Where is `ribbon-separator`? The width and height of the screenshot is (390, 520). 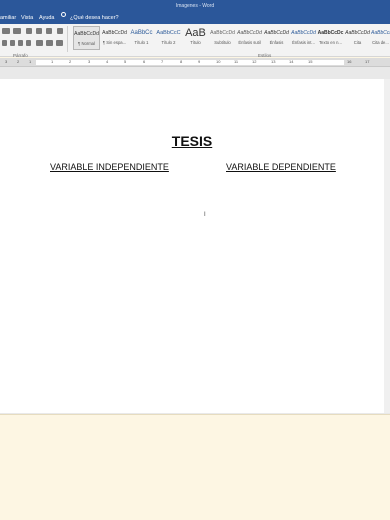
ribbon-separator is located at coordinates (67, 39).